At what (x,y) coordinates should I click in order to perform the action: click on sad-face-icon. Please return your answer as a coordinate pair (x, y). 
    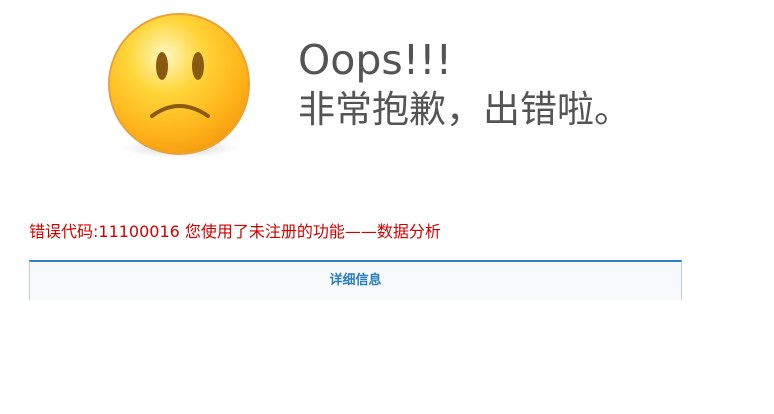
    Looking at the image, I should click on (179, 85).